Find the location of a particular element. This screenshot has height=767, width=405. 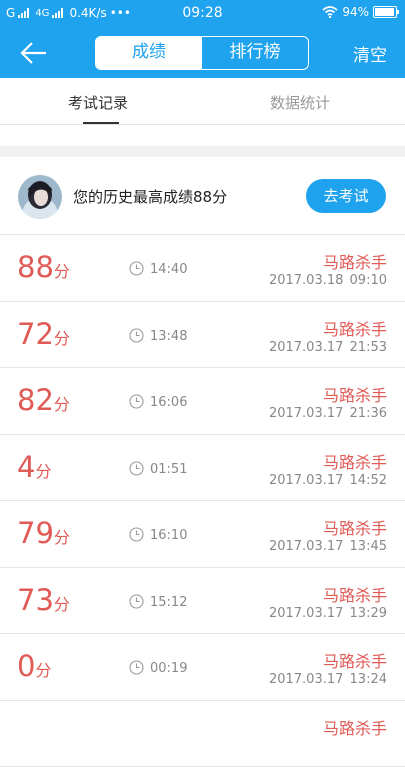

back-arrow-icon is located at coordinates (34, 53).